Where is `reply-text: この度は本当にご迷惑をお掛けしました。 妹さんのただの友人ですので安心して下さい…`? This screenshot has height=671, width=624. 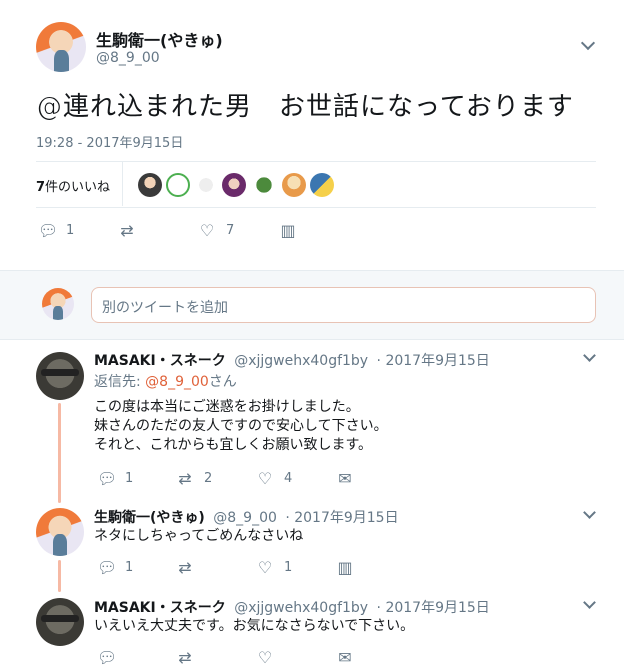
reply-text: この度は本当にご迷惑をお掛けしました。 妹さんのただの友人ですので安心して下さい… is located at coordinates (241, 426).